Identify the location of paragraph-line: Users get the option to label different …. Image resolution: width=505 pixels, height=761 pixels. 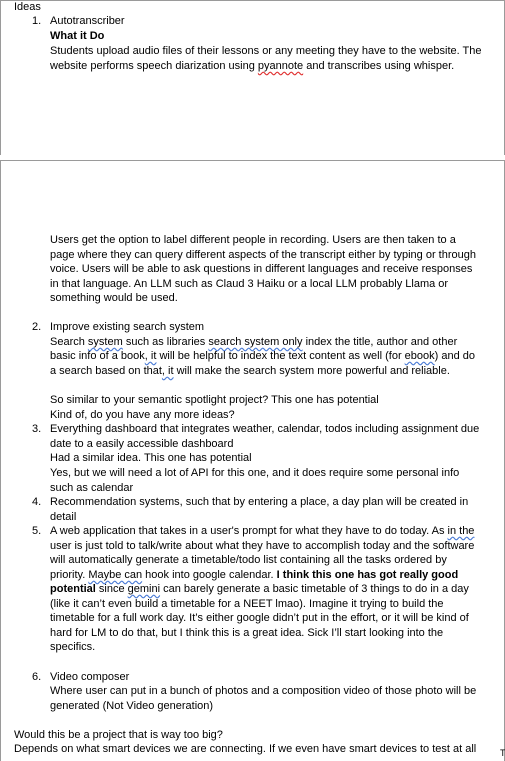
(253, 240).